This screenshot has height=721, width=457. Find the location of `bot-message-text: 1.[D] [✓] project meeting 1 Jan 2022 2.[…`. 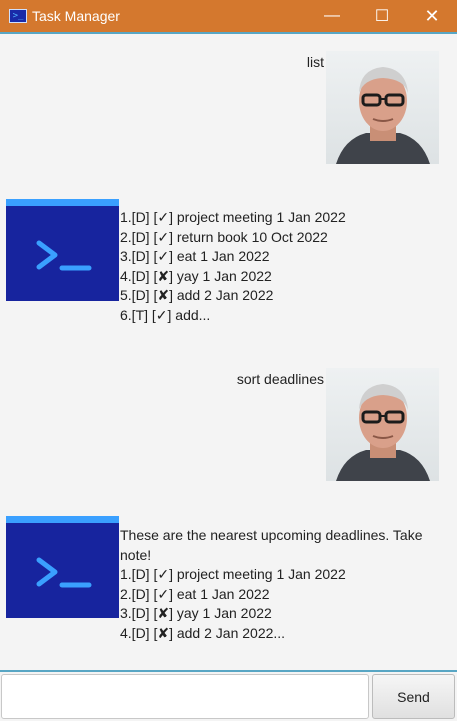

bot-message-text: 1.[D] [✓] project meeting 1 Jan 2022 2.[… is located at coordinates (285, 267).